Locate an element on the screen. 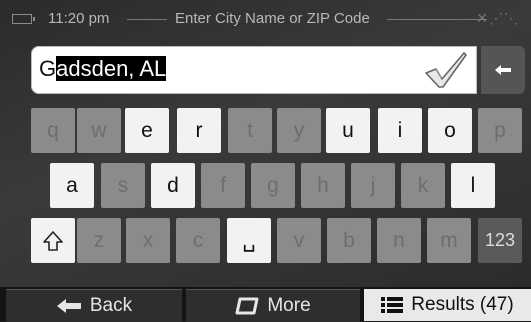 Image resolution: width=531 pixels, height=322 pixels. shift-icon is located at coordinates (53, 240).